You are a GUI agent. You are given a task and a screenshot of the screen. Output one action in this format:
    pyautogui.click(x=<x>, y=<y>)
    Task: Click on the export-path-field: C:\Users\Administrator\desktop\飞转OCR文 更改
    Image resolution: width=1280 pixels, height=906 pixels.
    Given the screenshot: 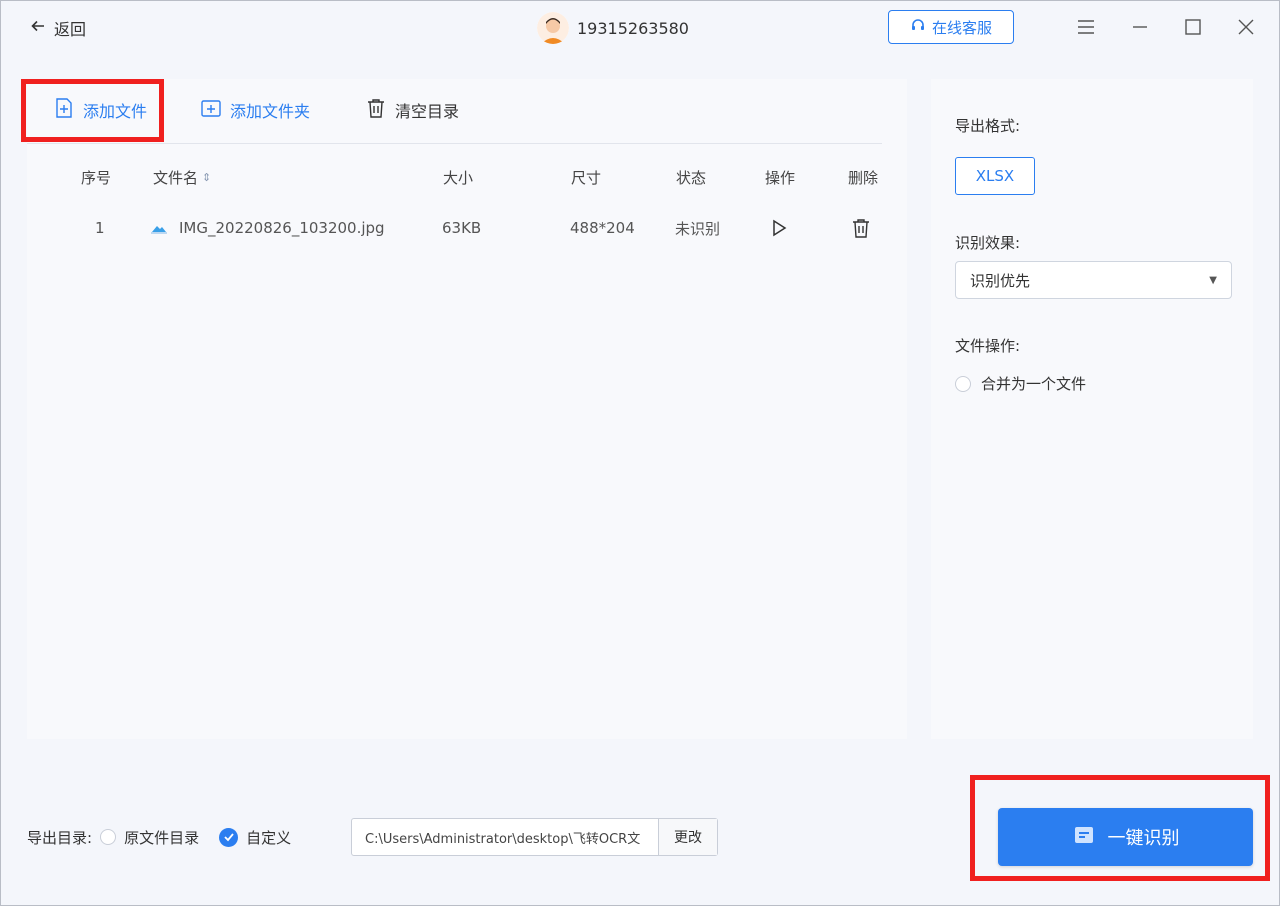 What is the action you would take?
    pyautogui.click(x=534, y=837)
    